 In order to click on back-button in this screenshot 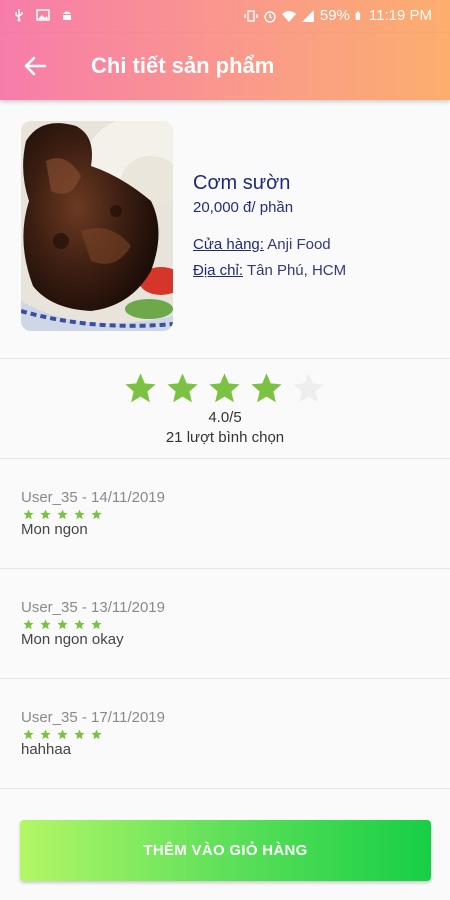, I will do `click(35, 67)`.